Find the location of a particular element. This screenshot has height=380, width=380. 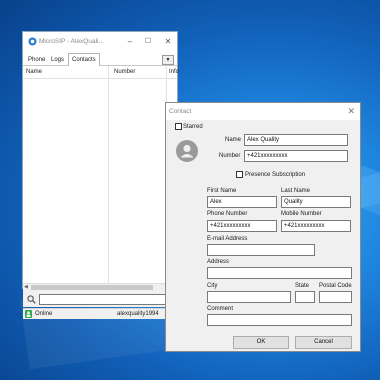

state-label: State is located at coordinates (302, 286).